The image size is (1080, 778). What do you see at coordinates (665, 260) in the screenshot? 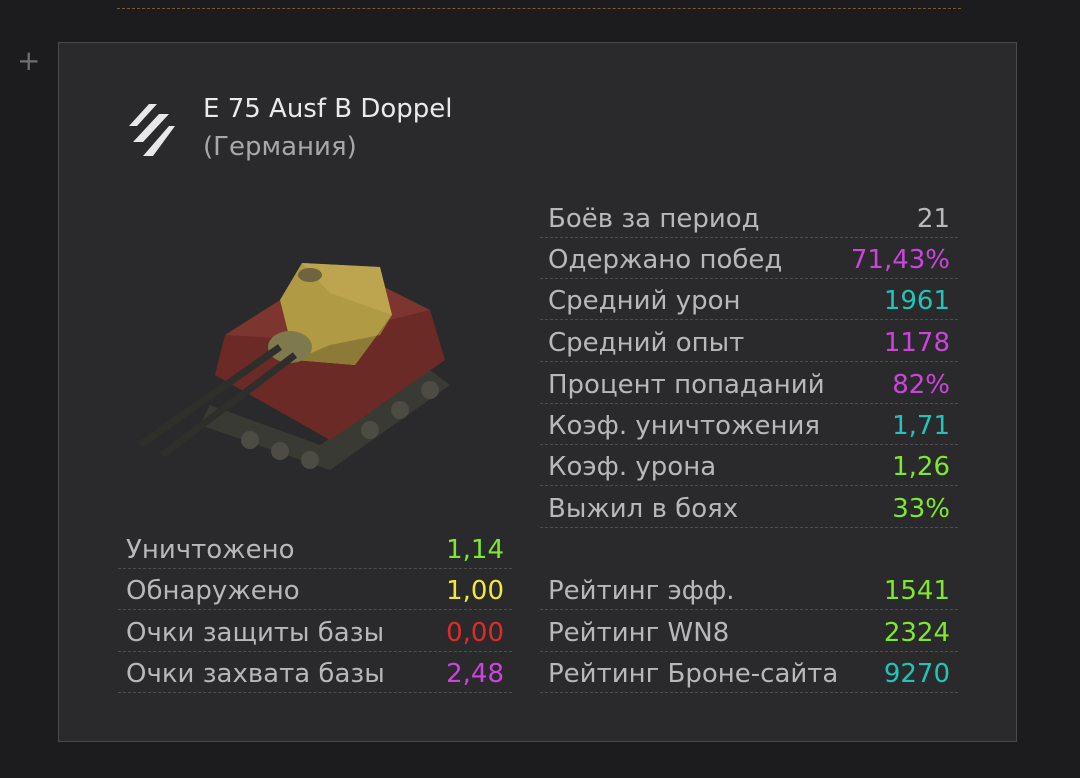
I see `stat-label: Одержано побед` at bounding box center [665, 260].